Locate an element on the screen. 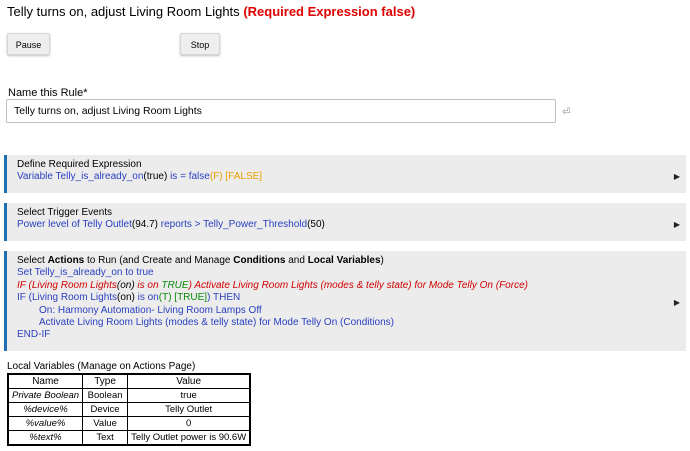 This screenshot has height=451, width=690. stop-button: Stop is located at coordinates (200, 44).